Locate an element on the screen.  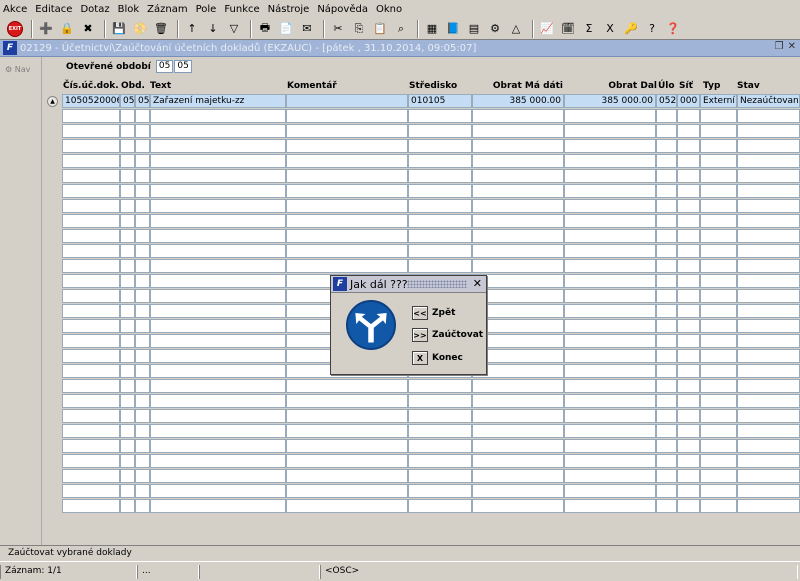
dialog-button: << is located at coordinates (420, 313).